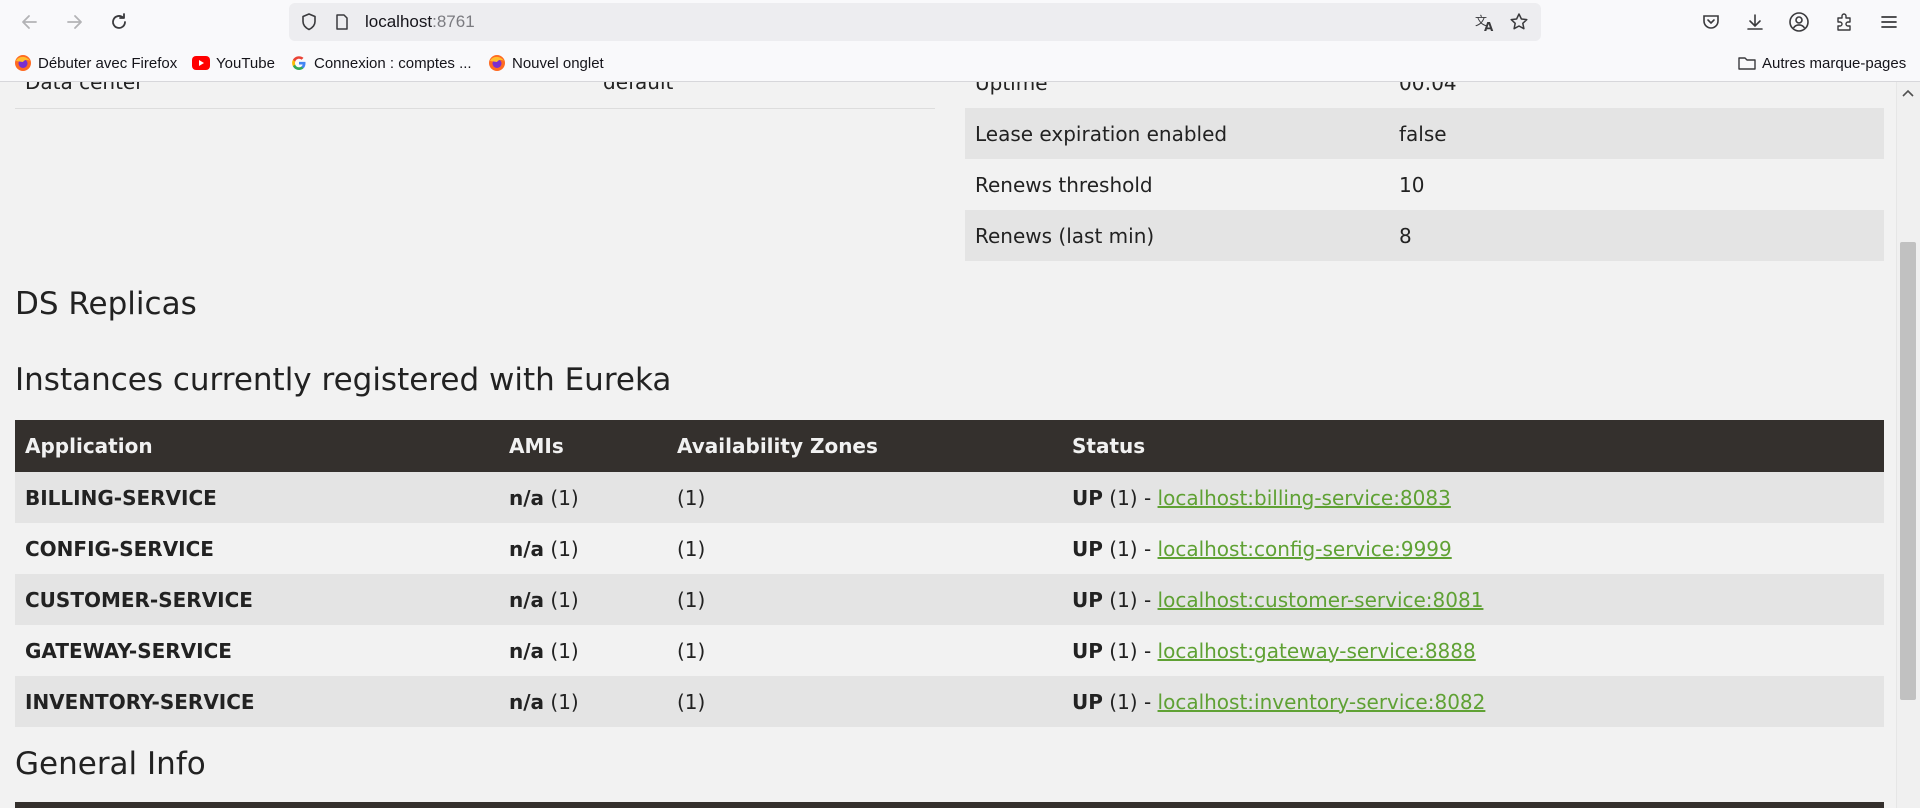  I want to click on reload-button, so click(119, 22).